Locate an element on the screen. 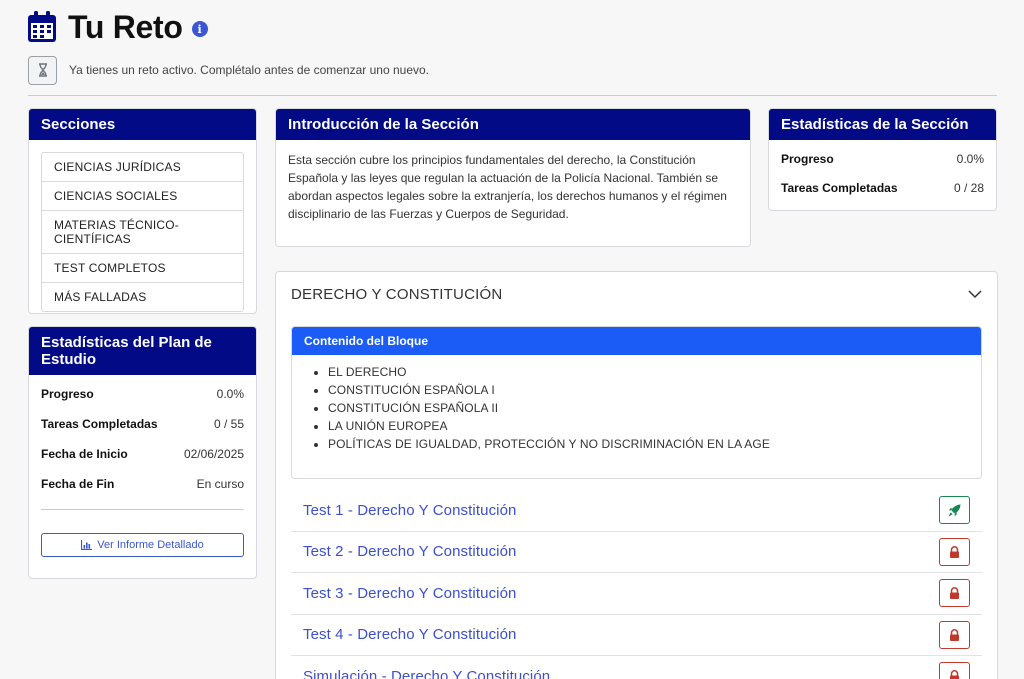  section-item-ciencias-sociales: CIENCIAS SOCIALES is located at coordinates (142, 196).